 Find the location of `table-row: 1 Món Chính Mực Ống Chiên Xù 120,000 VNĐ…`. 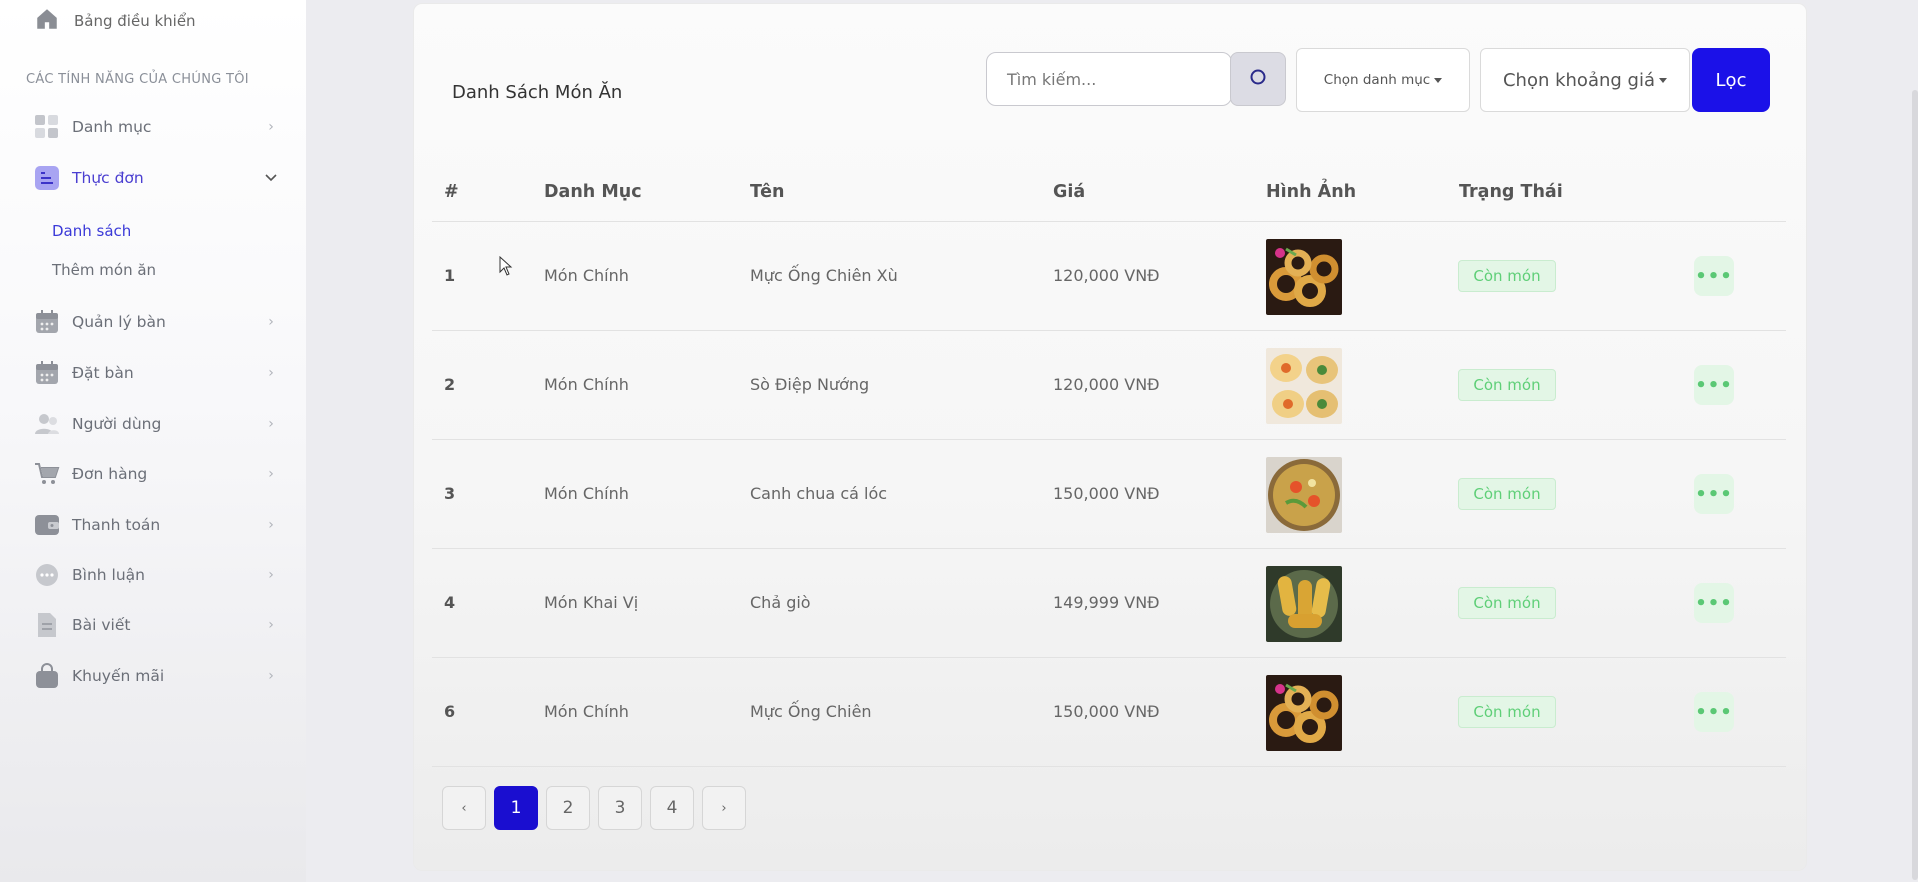

table-row: 1 Món Chính Mực Ống Chiên Xù 120,000 VNĐ… is located at coordinates (1109, 276).